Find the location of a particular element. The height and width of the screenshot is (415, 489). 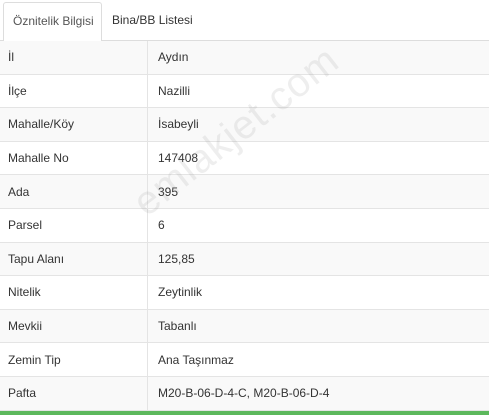

table-row: İl Aydın is located at coordinates (244, 58).